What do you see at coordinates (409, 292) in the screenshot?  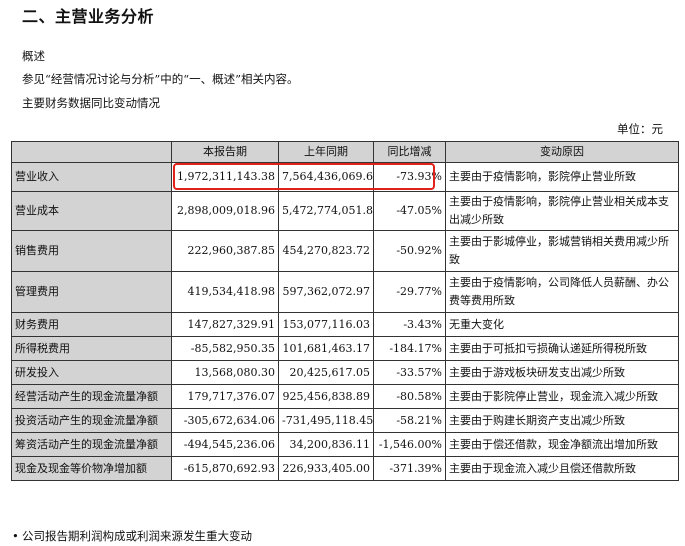 I see `row-change: -29.77%` at bounding box center [409, 292].